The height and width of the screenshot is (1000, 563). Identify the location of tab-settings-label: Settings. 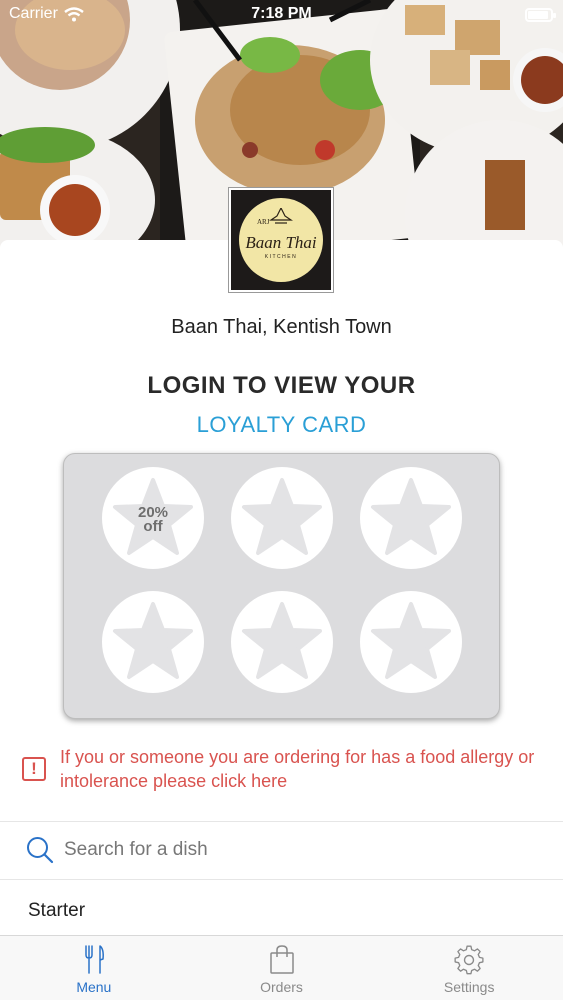
(469, 987).